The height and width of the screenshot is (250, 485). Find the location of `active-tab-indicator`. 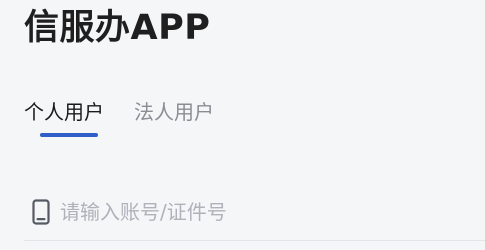

active-tab-indicator is located at coordinates (69, 135).